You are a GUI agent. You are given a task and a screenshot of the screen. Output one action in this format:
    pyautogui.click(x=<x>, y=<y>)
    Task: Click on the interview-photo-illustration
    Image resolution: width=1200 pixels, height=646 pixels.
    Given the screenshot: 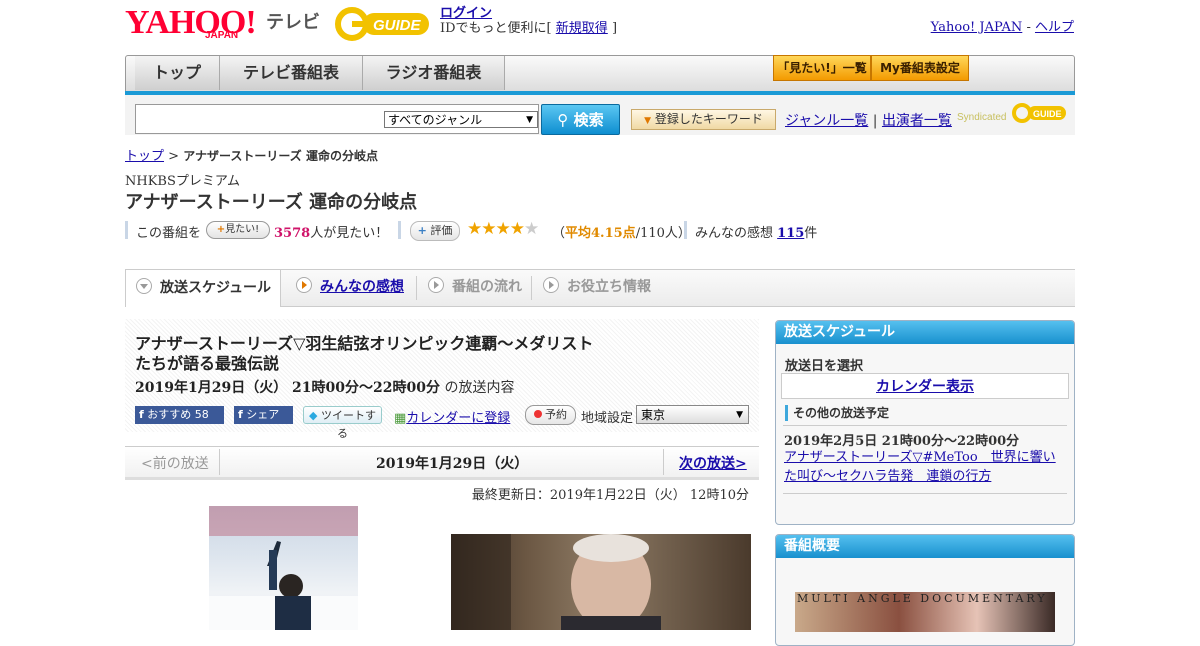 What is the action you would take?
    pyautogui.click(x=556, y=582)
    